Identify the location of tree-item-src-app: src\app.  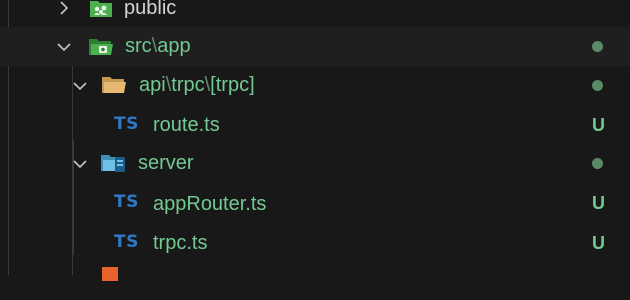
(315, 46).